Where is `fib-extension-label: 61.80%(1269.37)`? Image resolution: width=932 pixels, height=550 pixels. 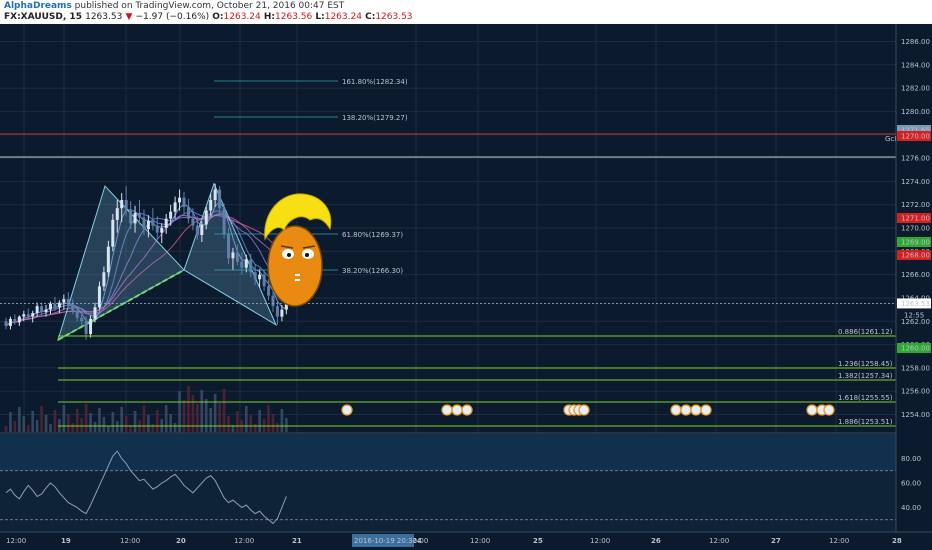 fib-extension-label: 61.80%(1269.37) is located at coordinates (372, 235).